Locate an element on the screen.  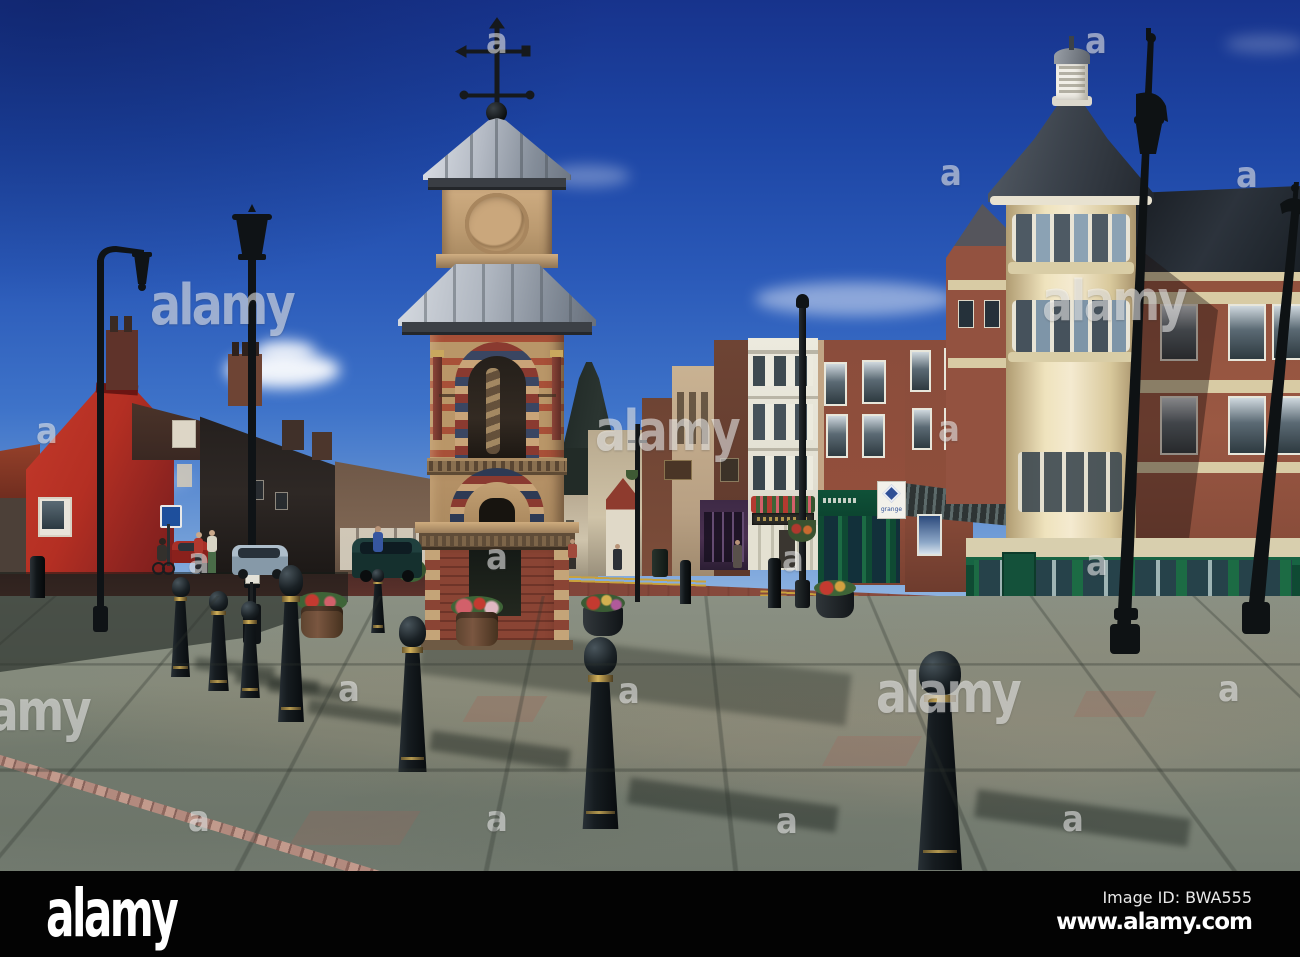
cupola-finial is located at coordinates (1071, 43).